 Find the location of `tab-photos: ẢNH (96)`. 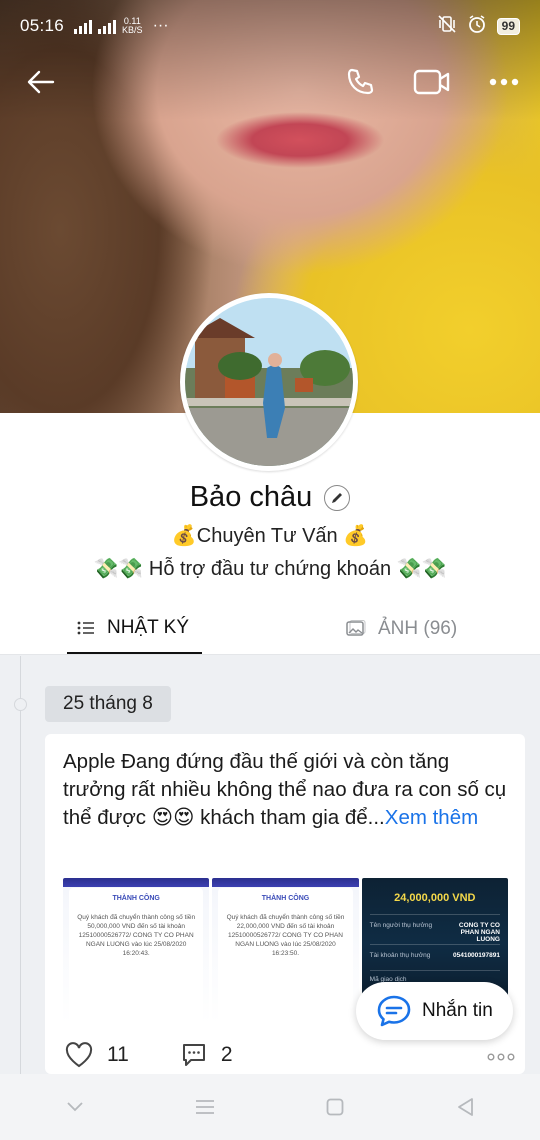

tab-photos: ẢNH (96) is located at coordinates (401, 628).